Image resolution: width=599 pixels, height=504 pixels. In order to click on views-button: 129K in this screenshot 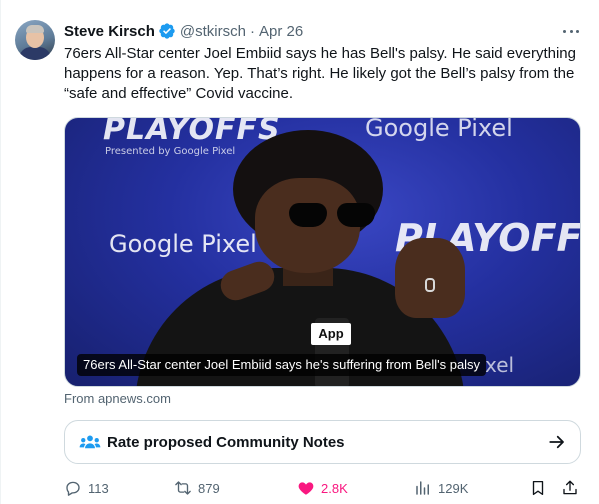, I will do `click(441, 488)`.